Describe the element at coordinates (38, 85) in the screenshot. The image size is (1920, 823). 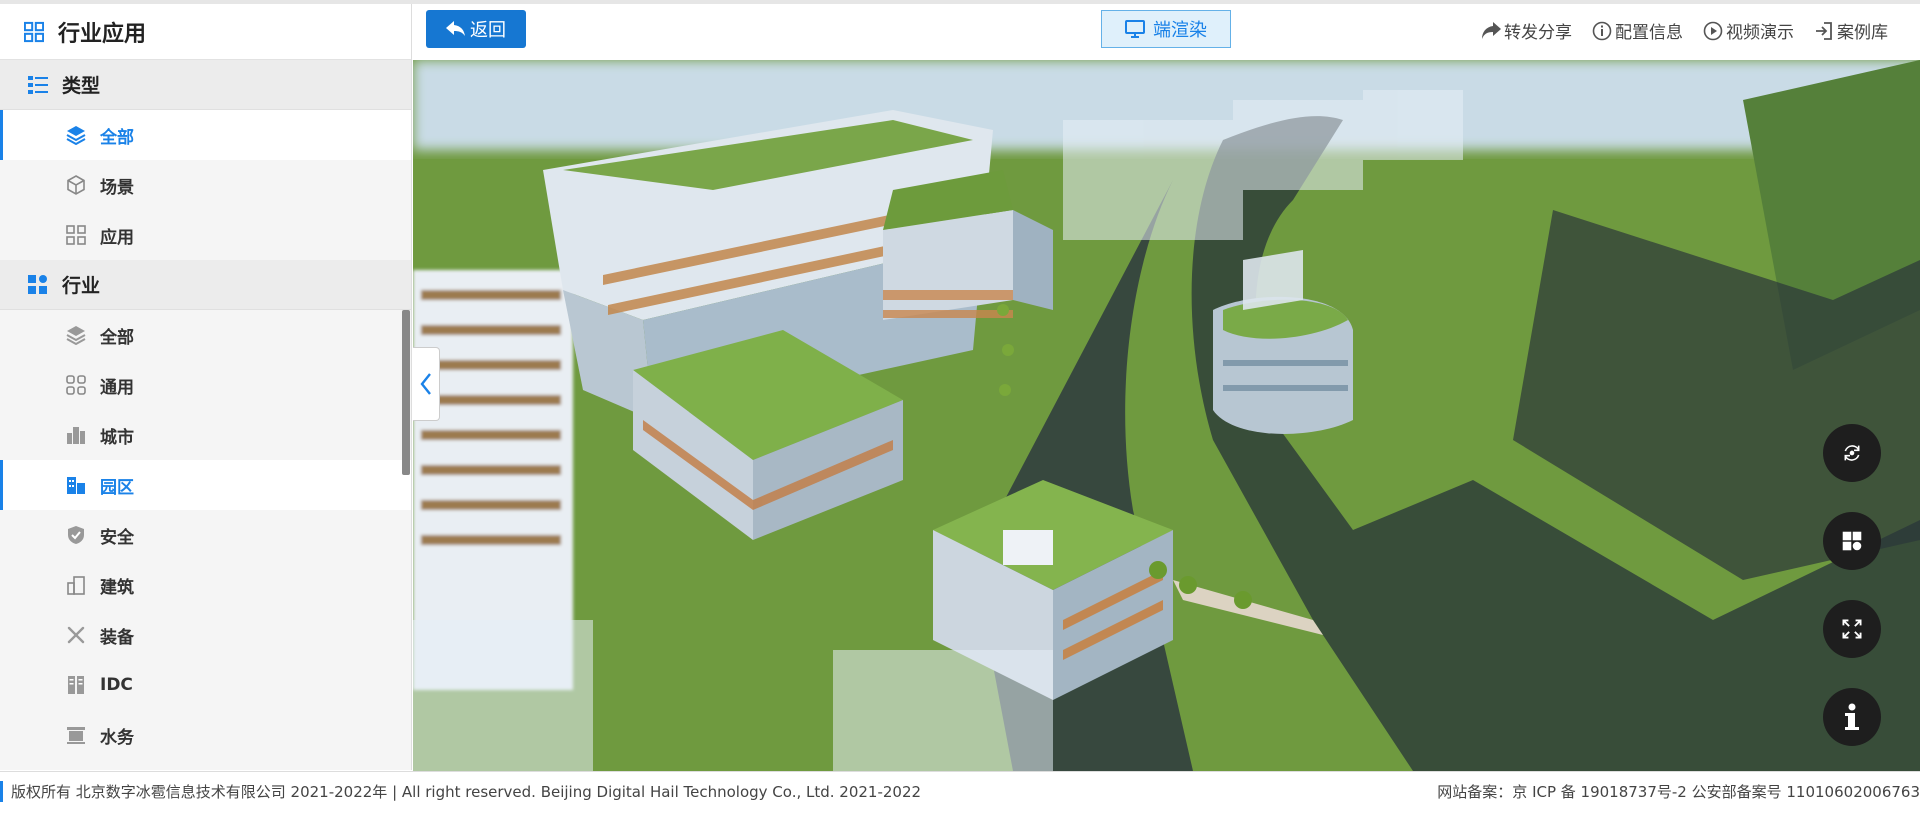
I see `list-icon` at that location.